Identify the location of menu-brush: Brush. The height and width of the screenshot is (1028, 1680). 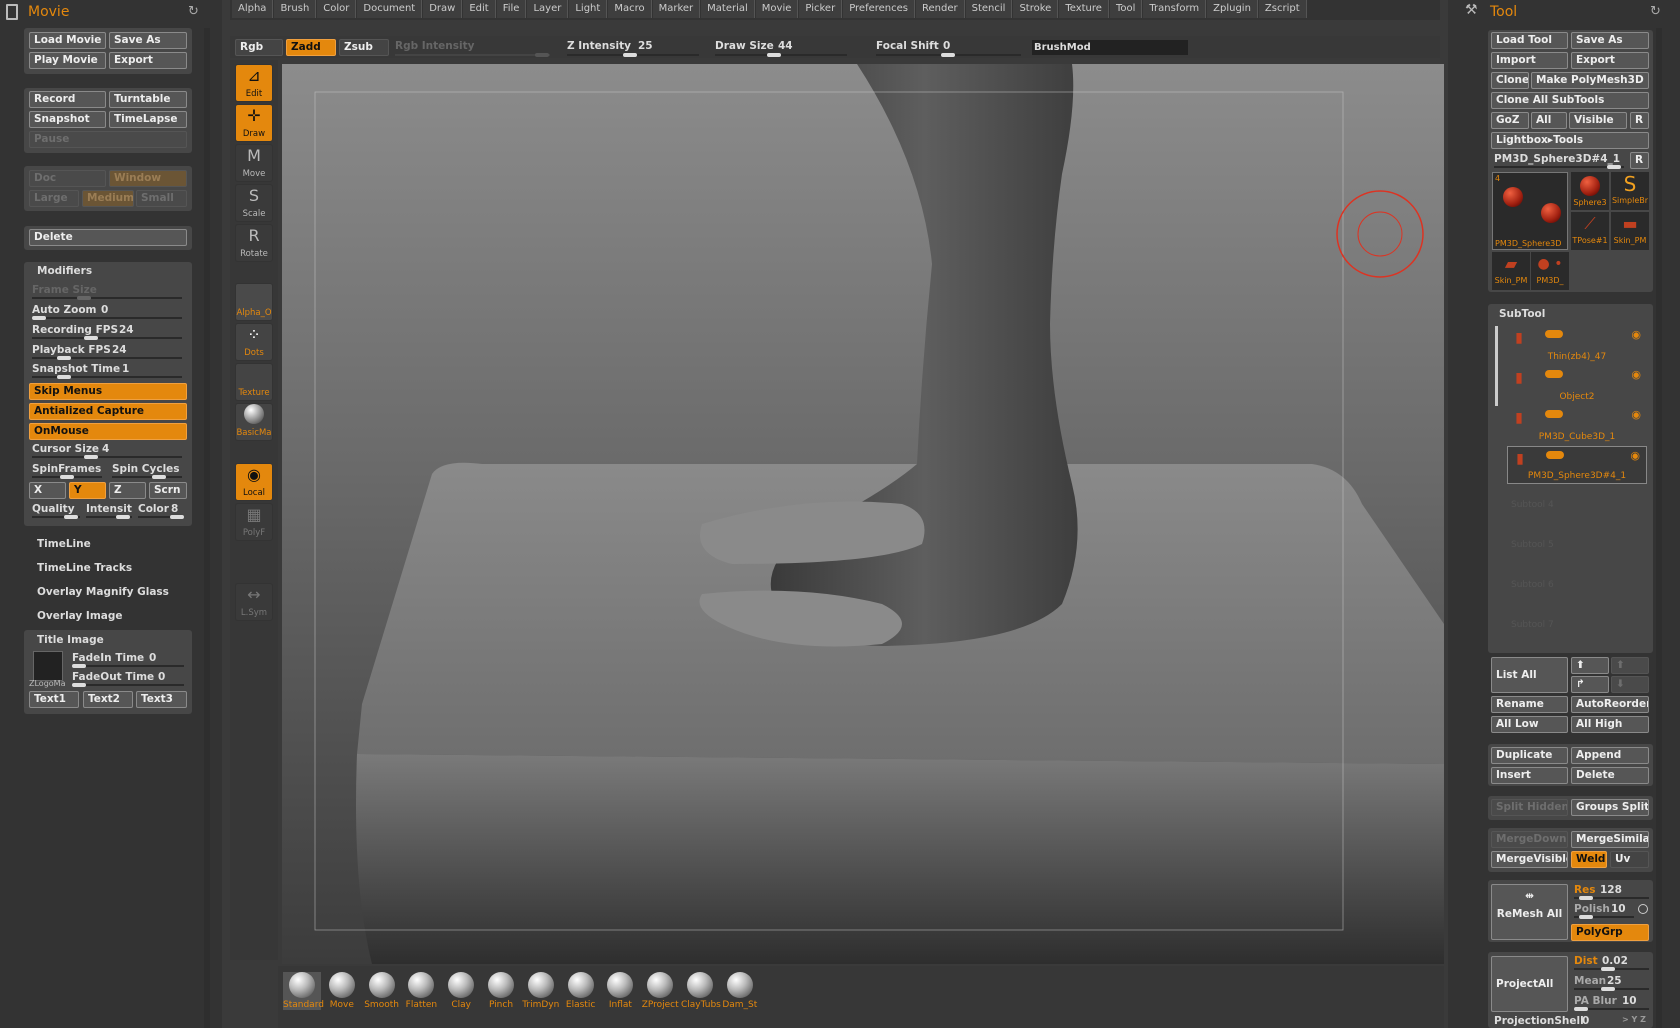
(295, 9).